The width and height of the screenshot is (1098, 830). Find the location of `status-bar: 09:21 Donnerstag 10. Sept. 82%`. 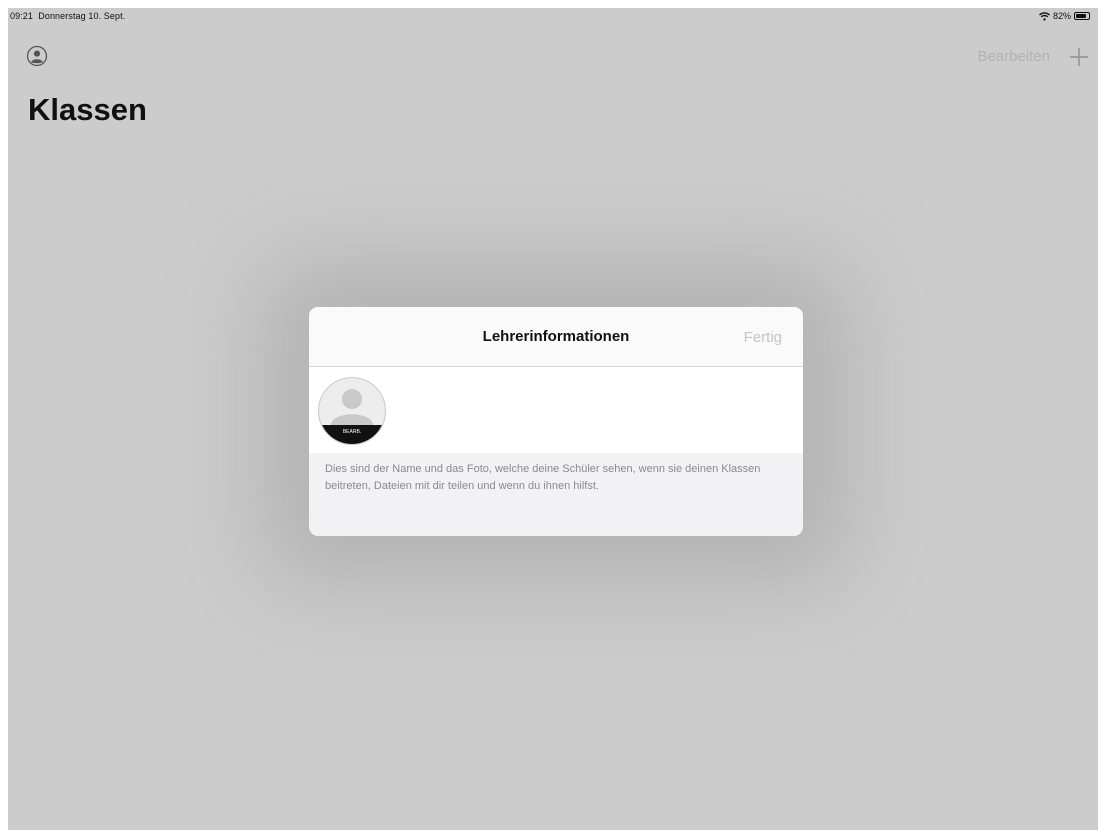

status-bar: 09:21 Donnerstag 10. Sept. 82% is located at coordinates (553, 17).